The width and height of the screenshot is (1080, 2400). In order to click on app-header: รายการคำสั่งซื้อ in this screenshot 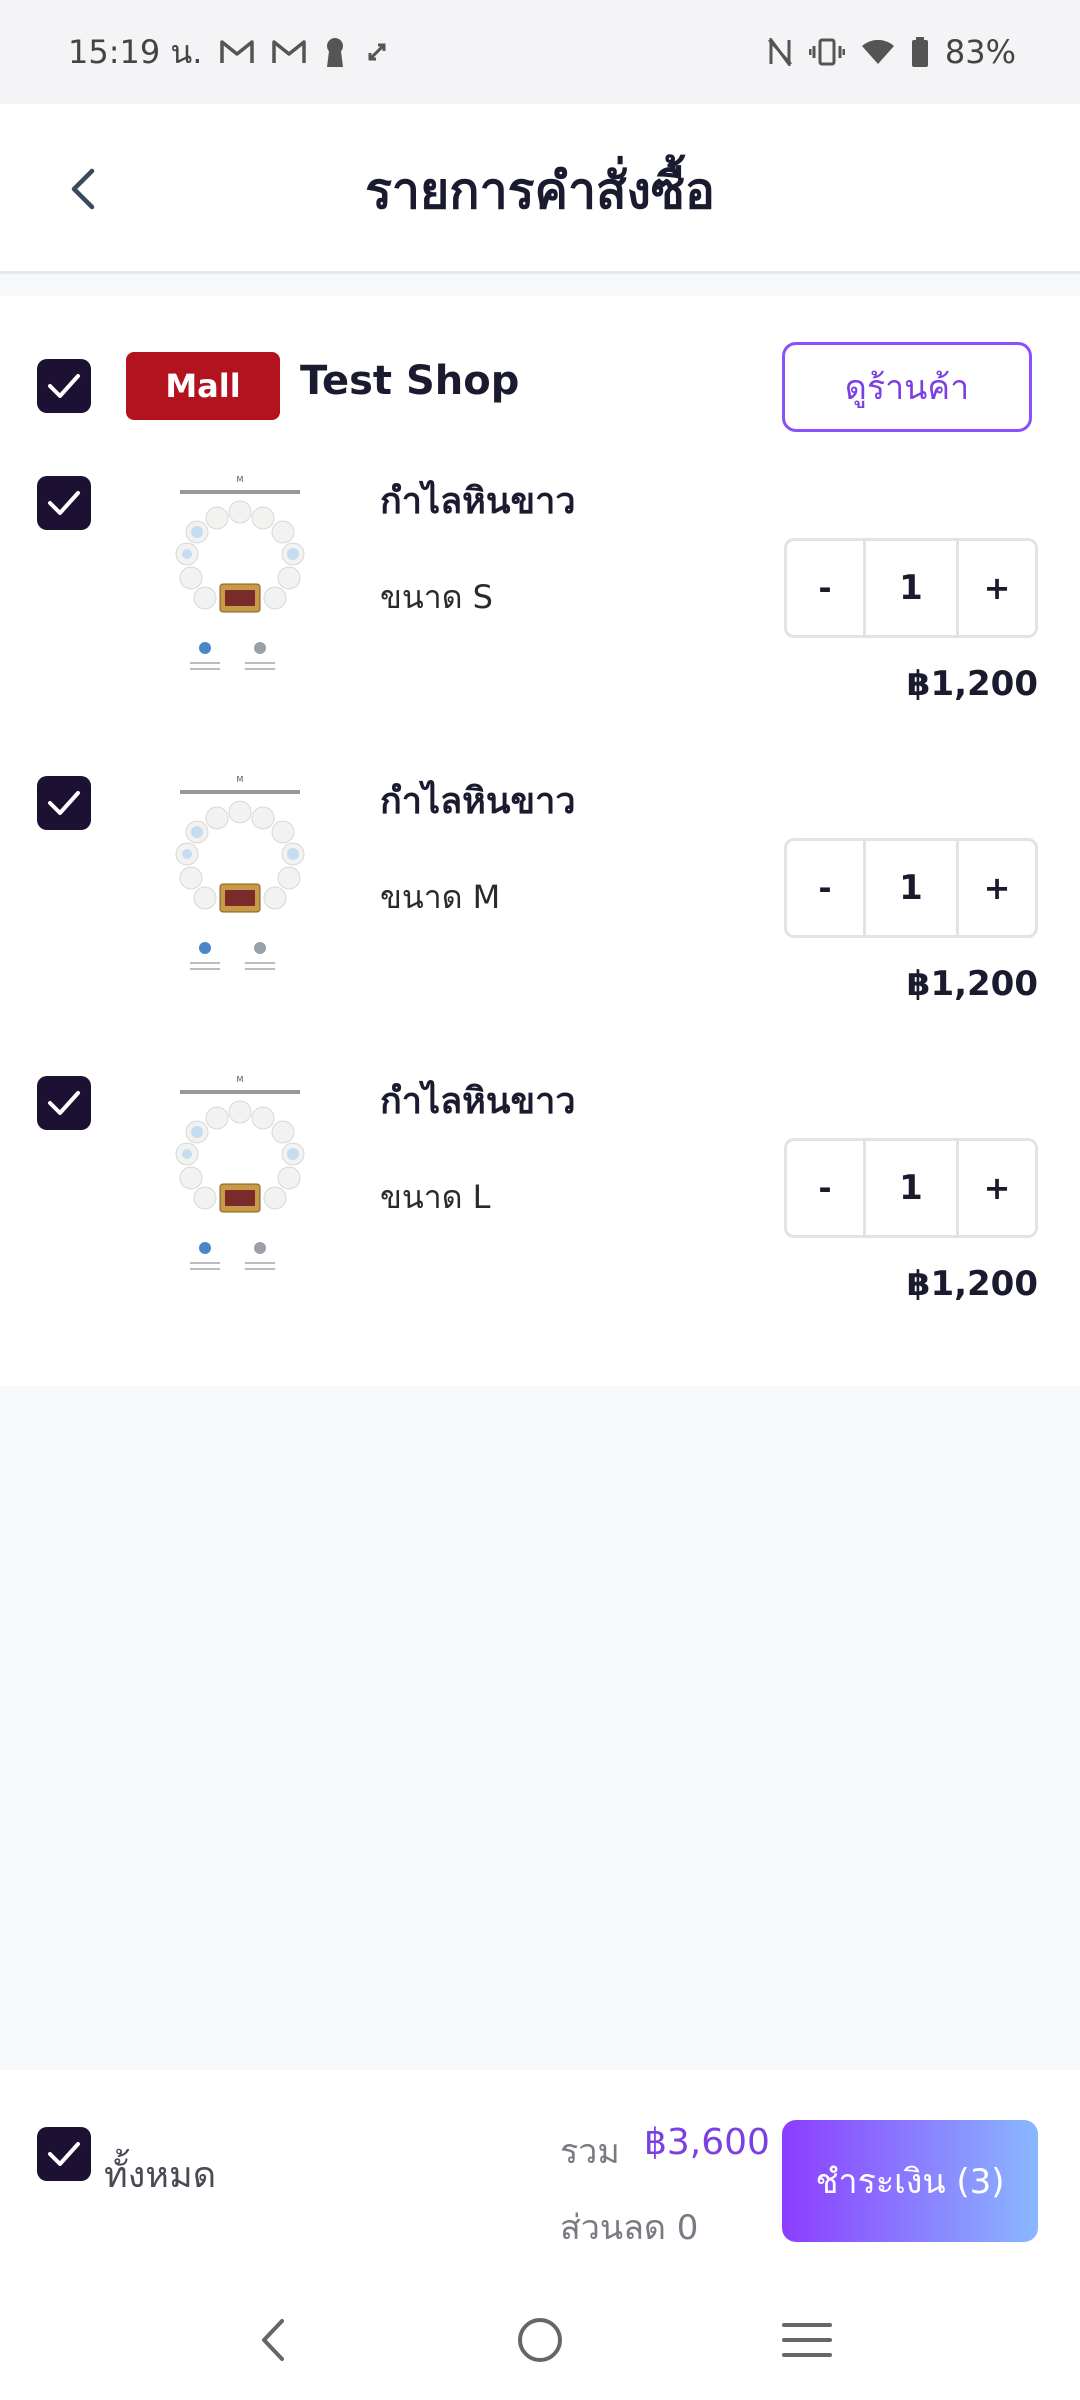, I will do `click(540, 189)`.